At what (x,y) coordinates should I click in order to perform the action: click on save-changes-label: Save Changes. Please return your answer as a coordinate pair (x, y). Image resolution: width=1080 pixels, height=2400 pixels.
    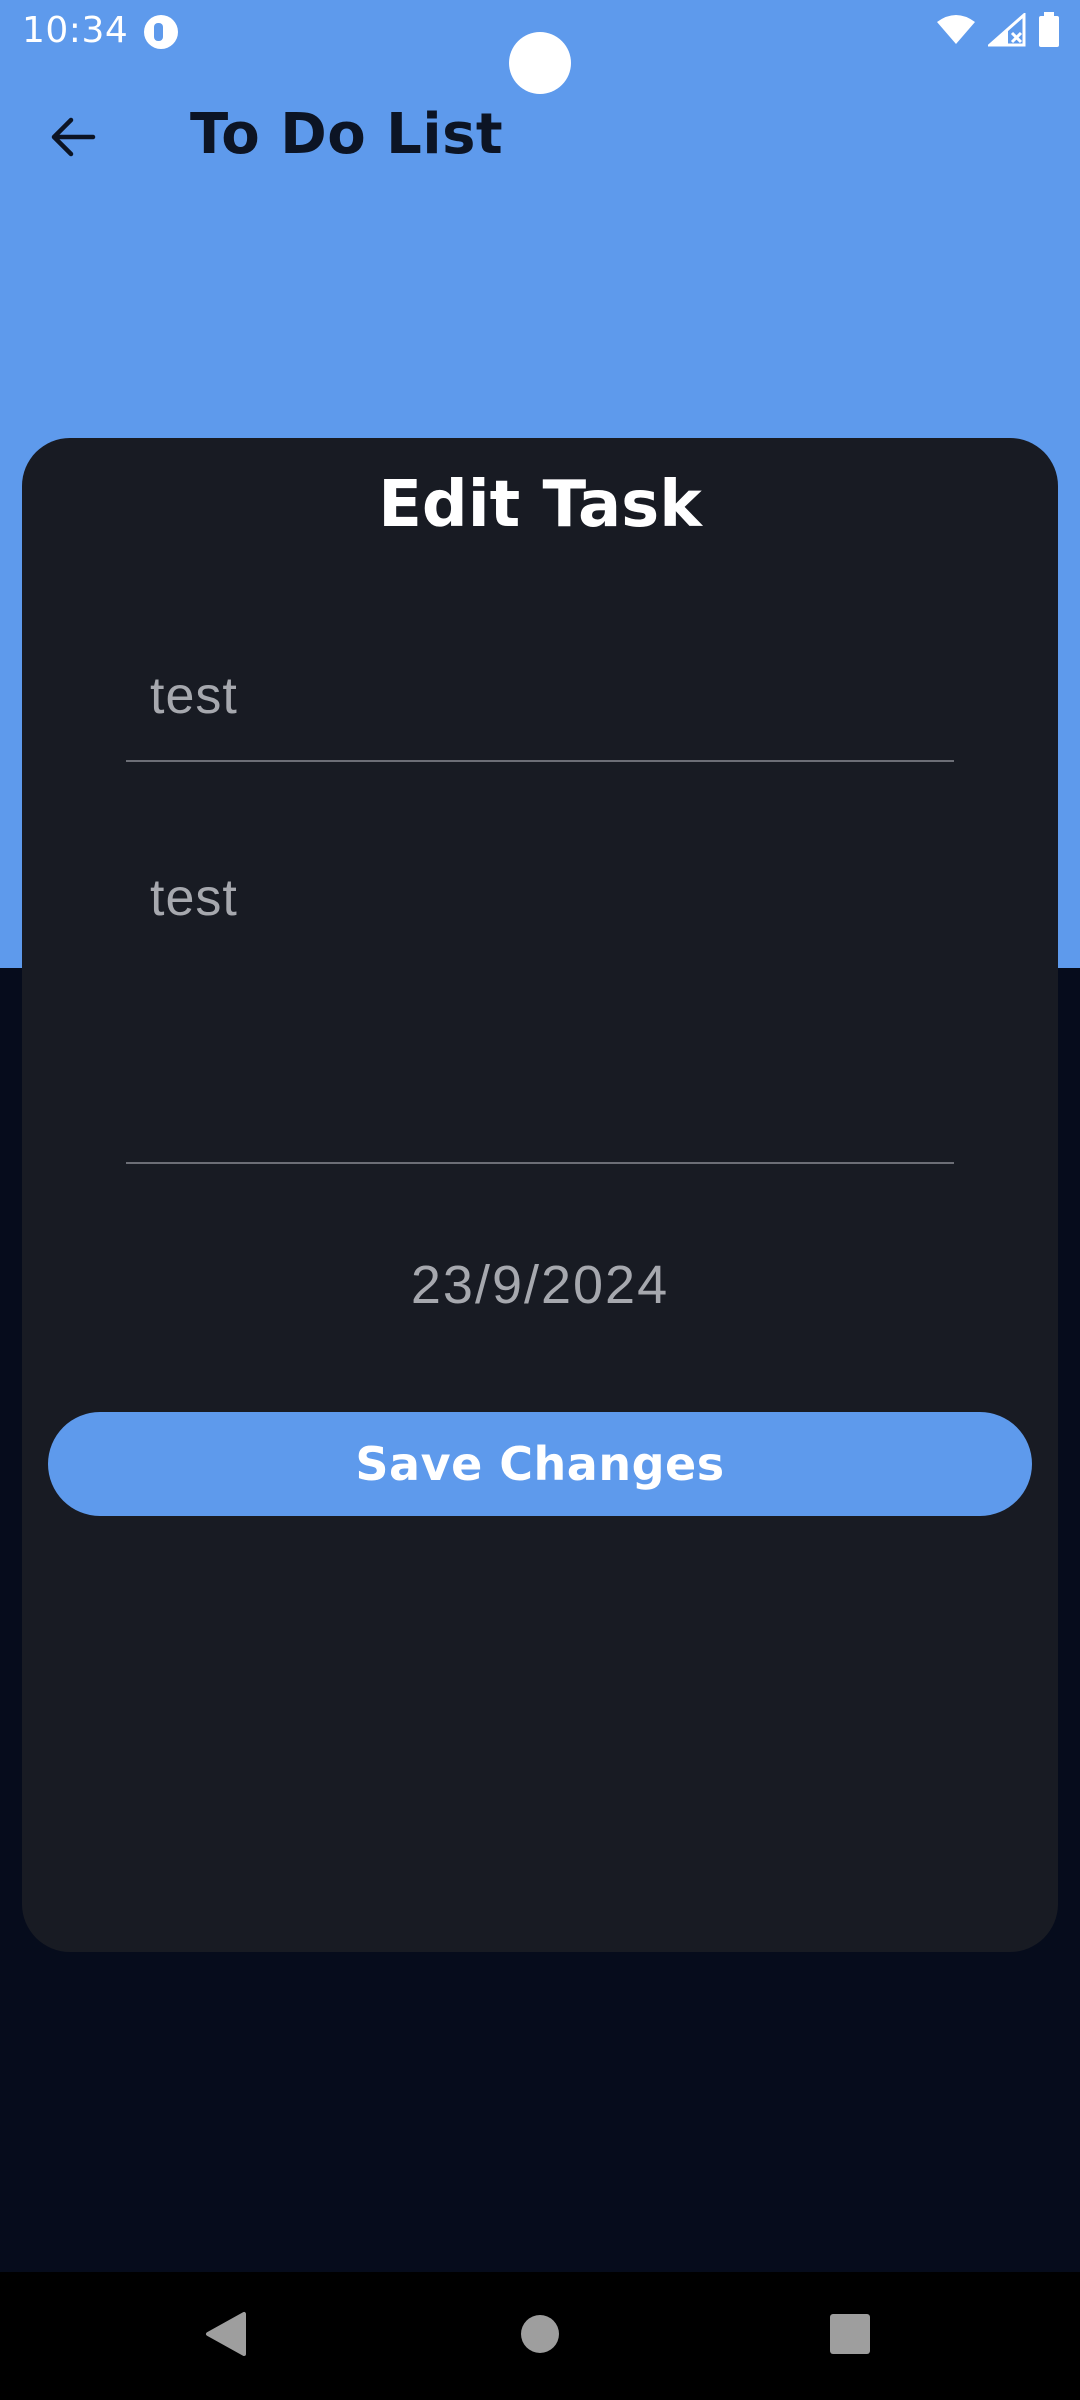
    Looking at the image, I should click on (540, 1464).